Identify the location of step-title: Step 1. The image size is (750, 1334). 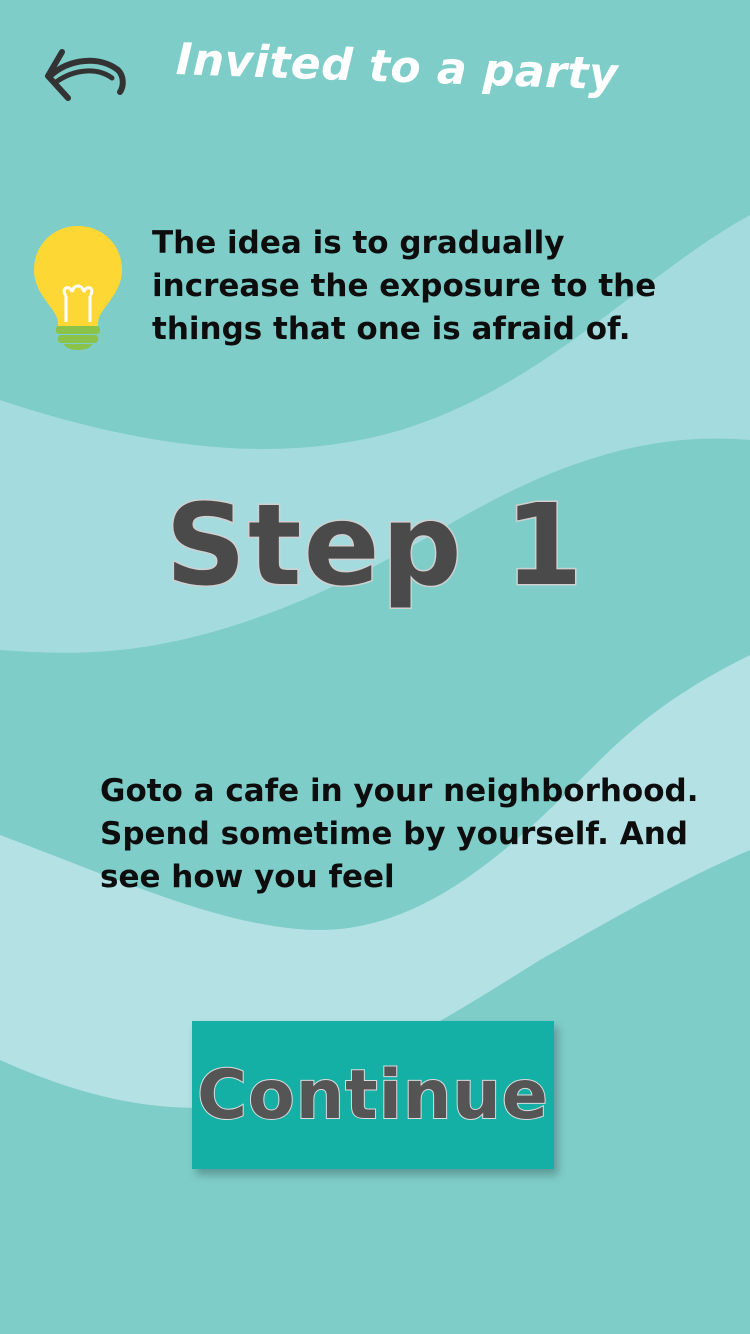
(374, 546).